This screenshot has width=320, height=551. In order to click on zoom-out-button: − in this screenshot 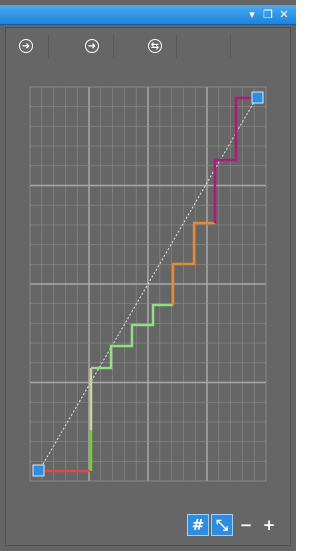, I will do `click(246, 525)`.